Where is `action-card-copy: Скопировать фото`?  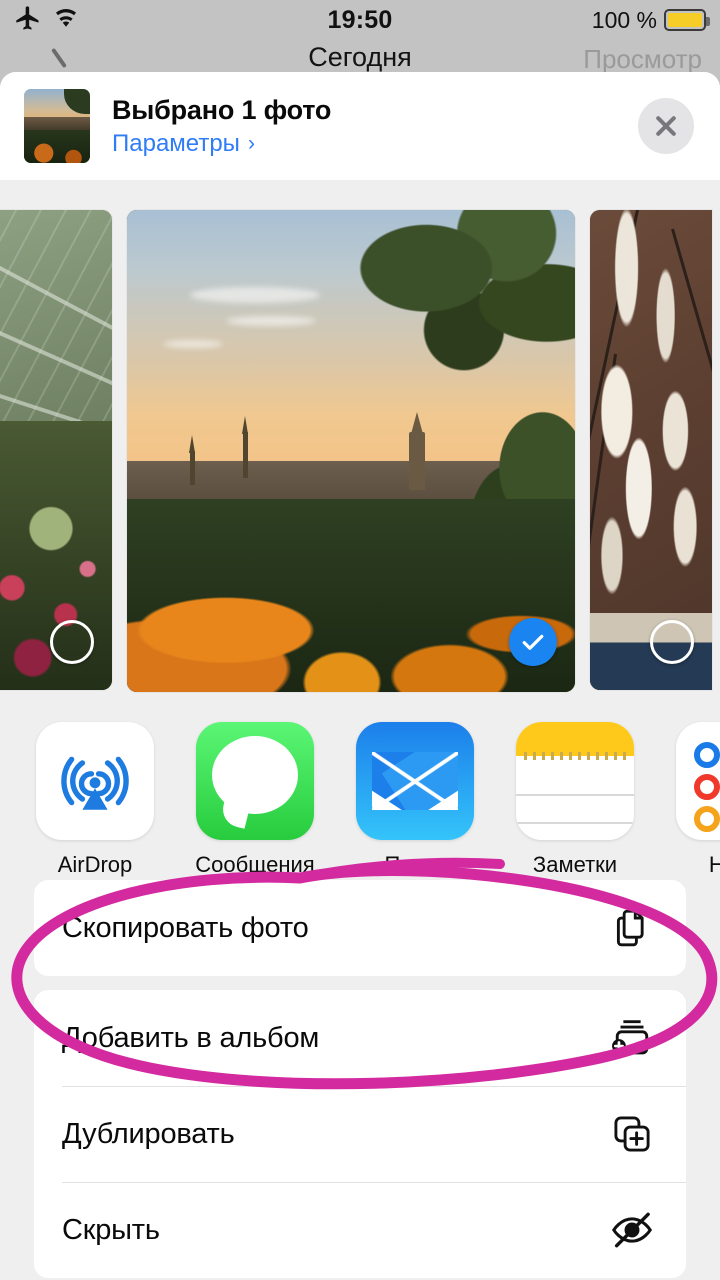
action-card-copy: Скопировать фото is located at coordinates (360, 928).